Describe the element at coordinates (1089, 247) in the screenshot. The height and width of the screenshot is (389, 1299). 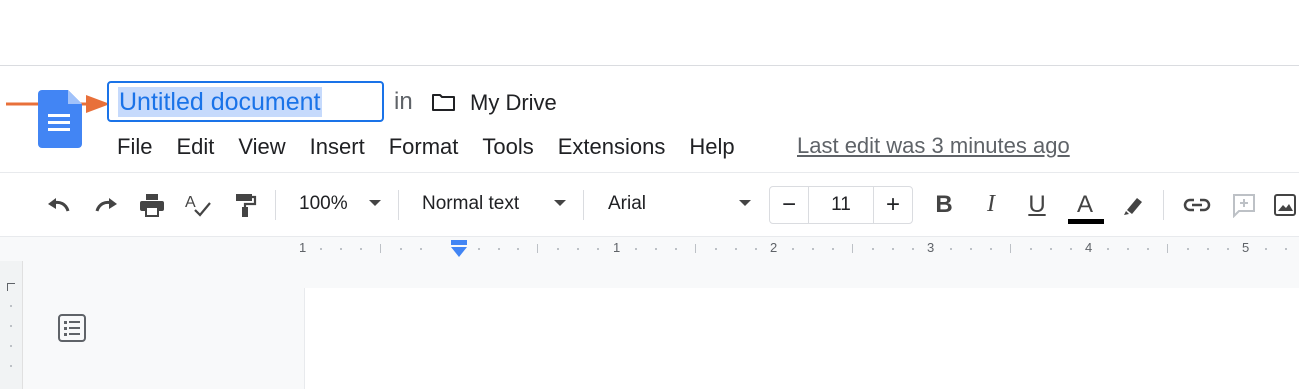
I see `ruler-label: 4` at that location.